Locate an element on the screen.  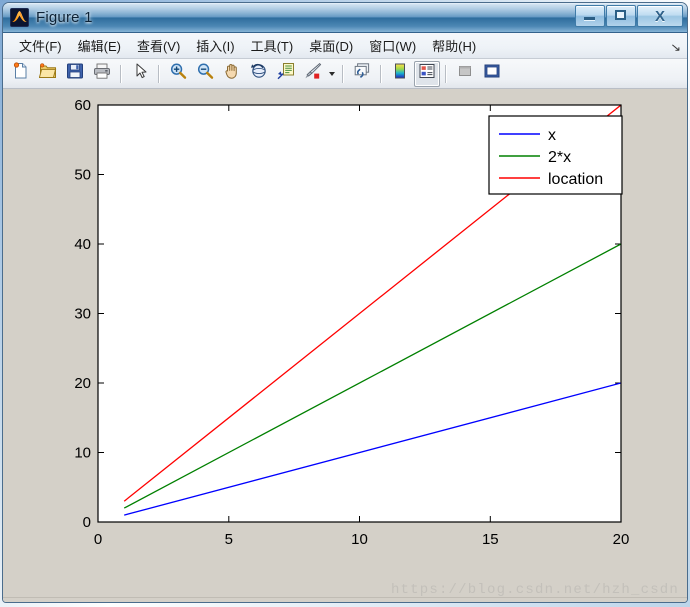
new-figure-button is located at coordinates (21, 74).